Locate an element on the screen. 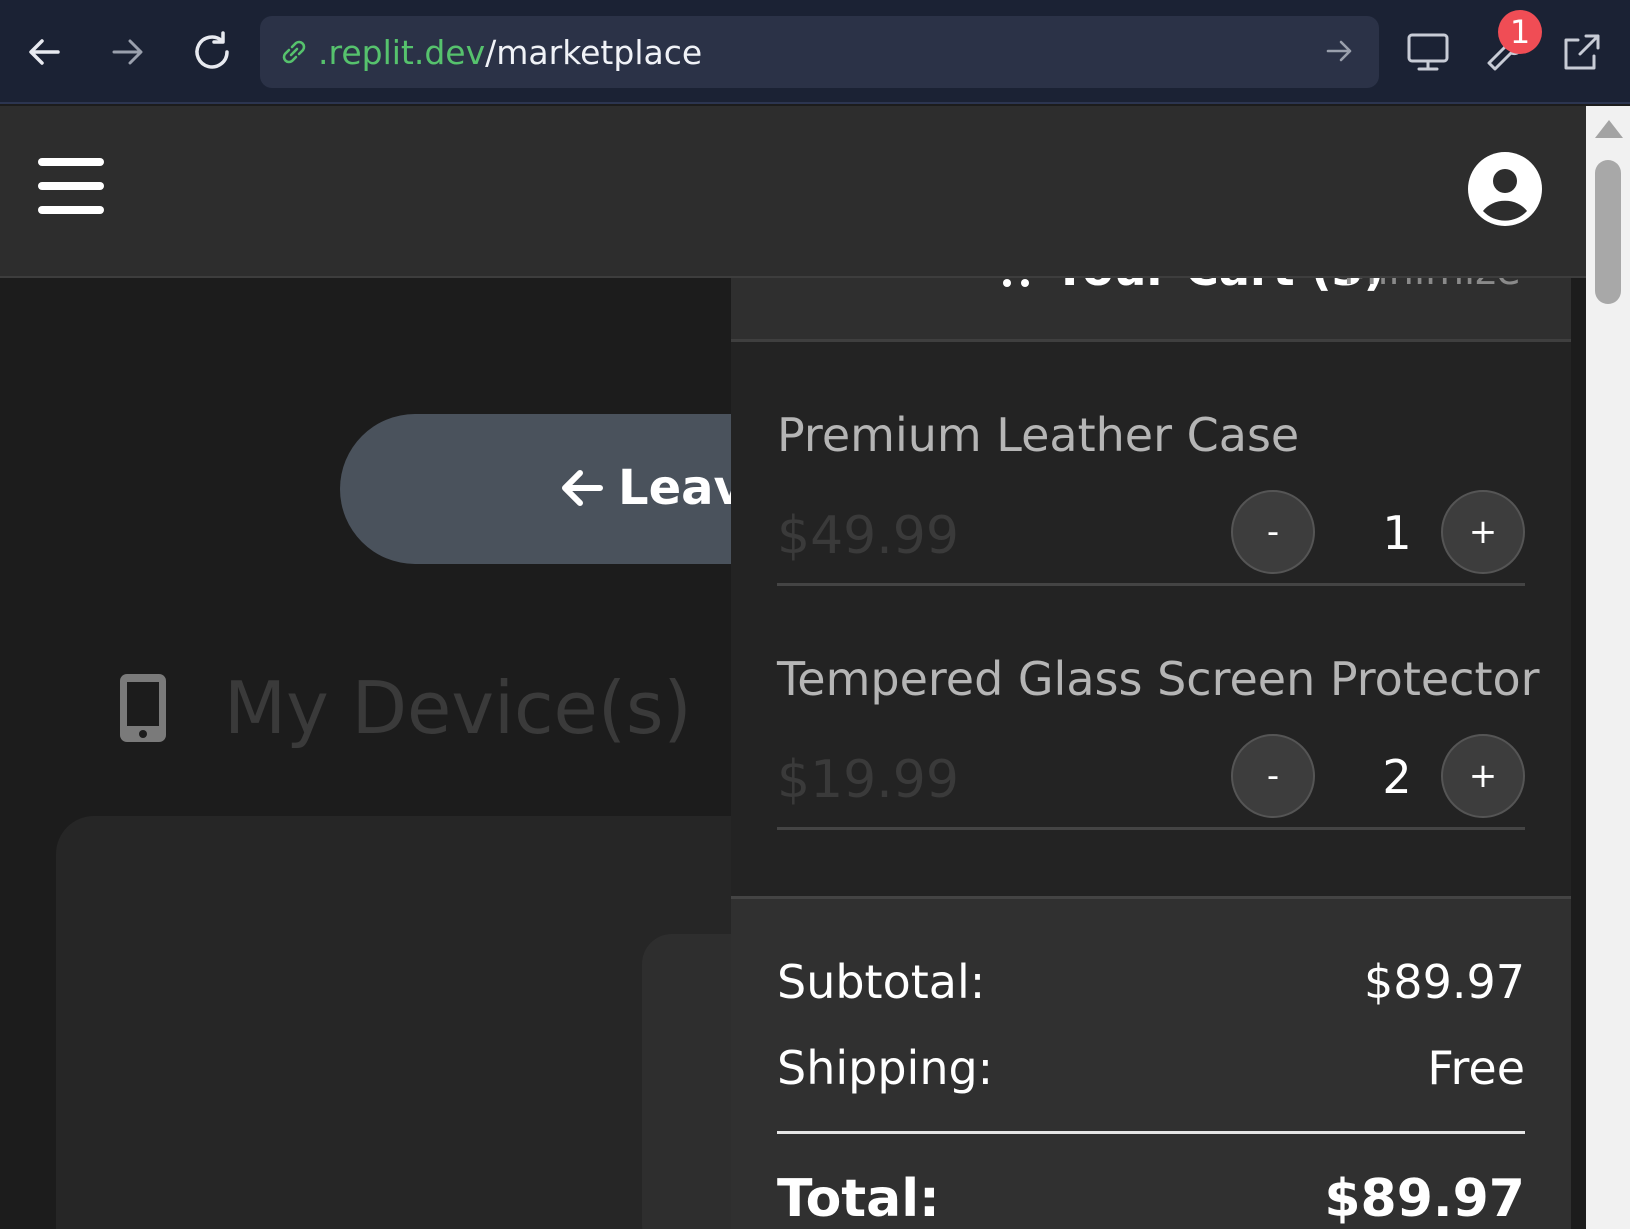 This screenshot has width=1630, height=1229. cart-item-price: $19.99 is located at coordinates (868, 780).